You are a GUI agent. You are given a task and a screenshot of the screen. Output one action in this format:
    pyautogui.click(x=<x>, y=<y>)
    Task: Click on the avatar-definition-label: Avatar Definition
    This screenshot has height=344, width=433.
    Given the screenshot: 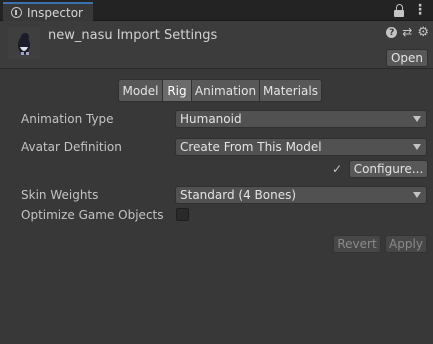 What is the action you would take?
    pyautogui.click(x=71, y=147)
    